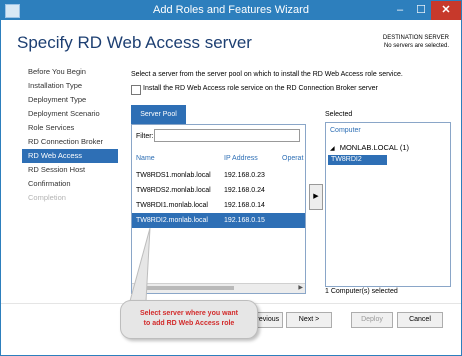  Describe the element at coordinates (145, 158) in the screenshot. I see `column-header-name: Name` at that location.